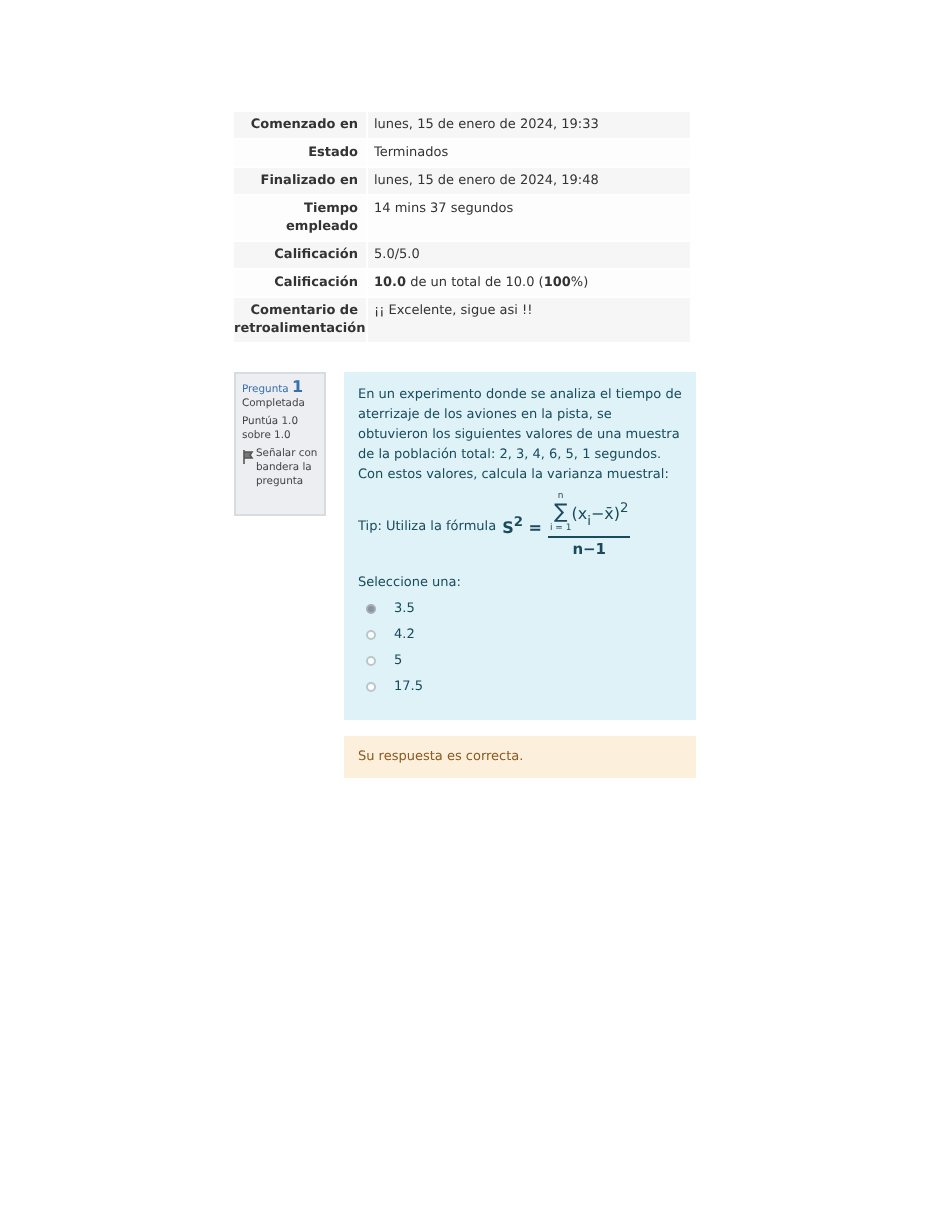  What do you see at coordinates (248, 457) in the screenshot?
I see `flag-icon` at bounding box center [248, 457].